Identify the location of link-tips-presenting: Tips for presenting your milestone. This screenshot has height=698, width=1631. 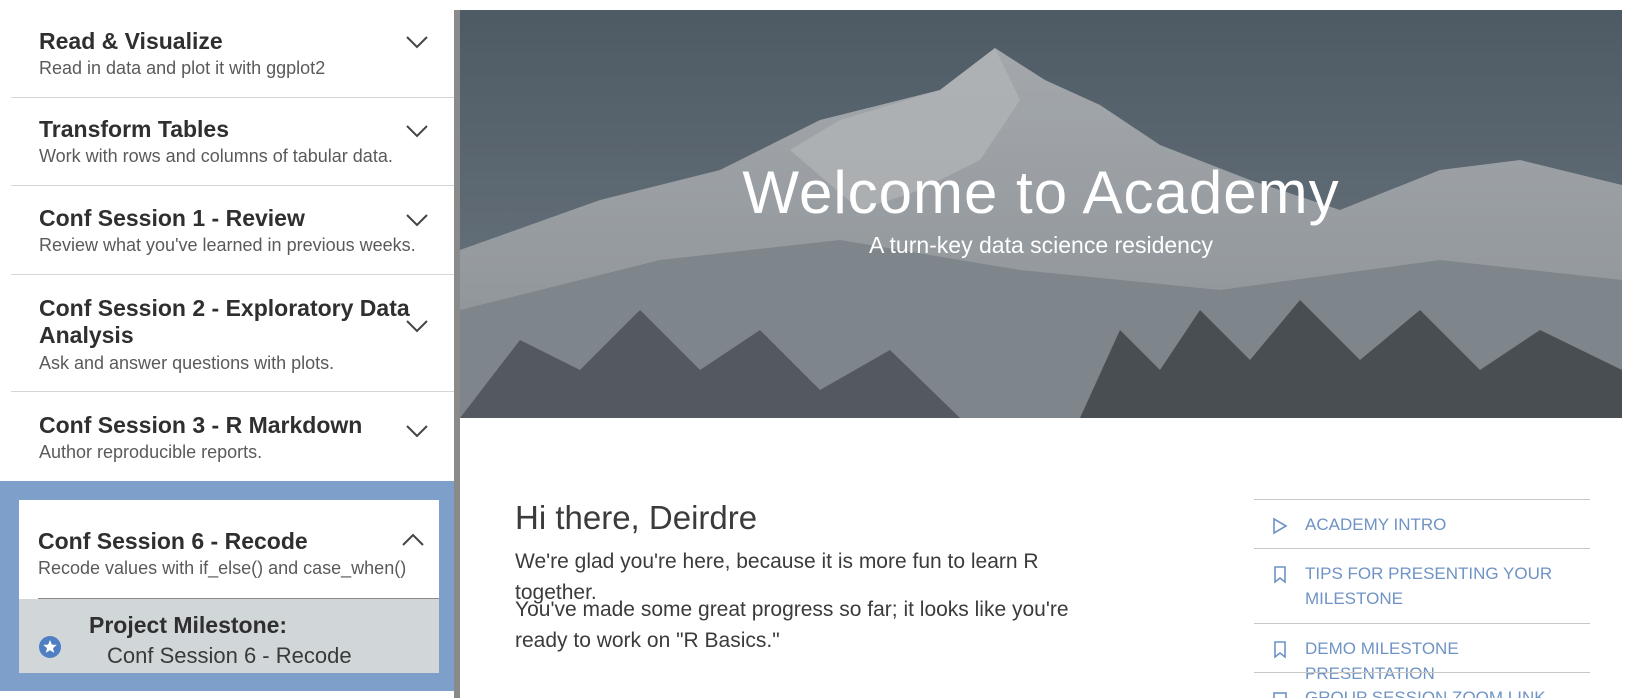
(1422, 585).